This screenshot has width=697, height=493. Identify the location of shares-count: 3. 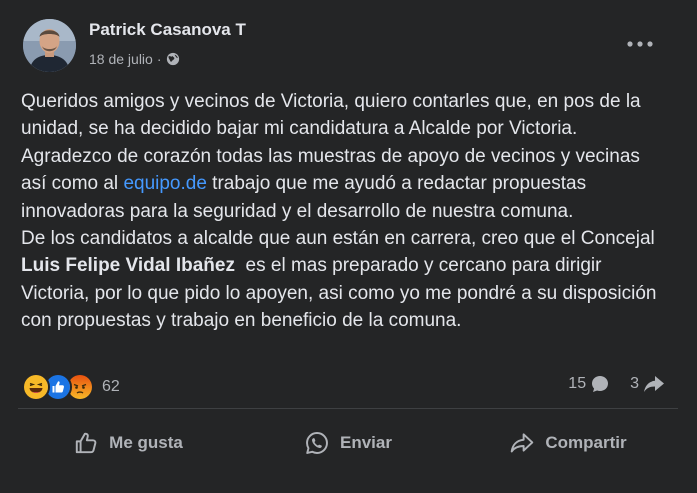
(634, 383).